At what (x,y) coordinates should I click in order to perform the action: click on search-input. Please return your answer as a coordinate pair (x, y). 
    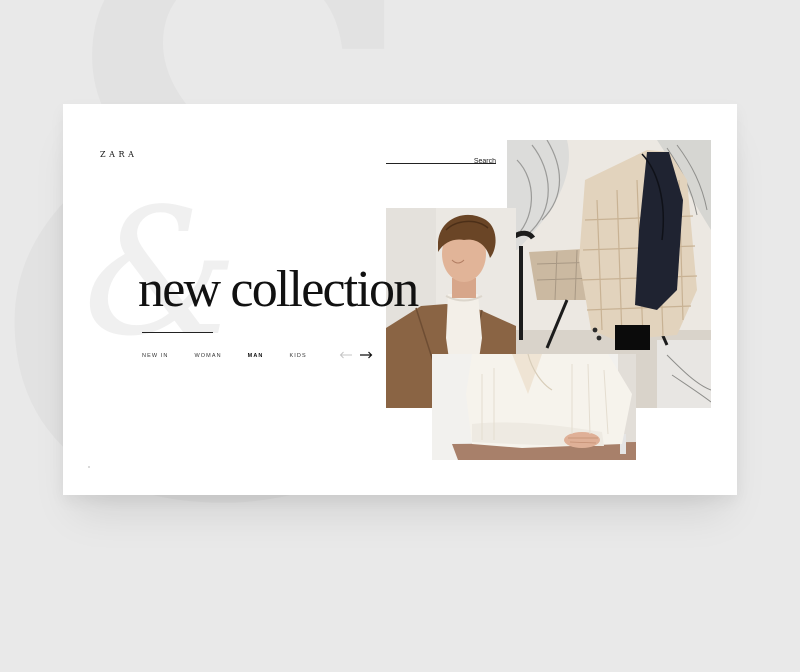
    Looking at the image, I should click on (441, 162).